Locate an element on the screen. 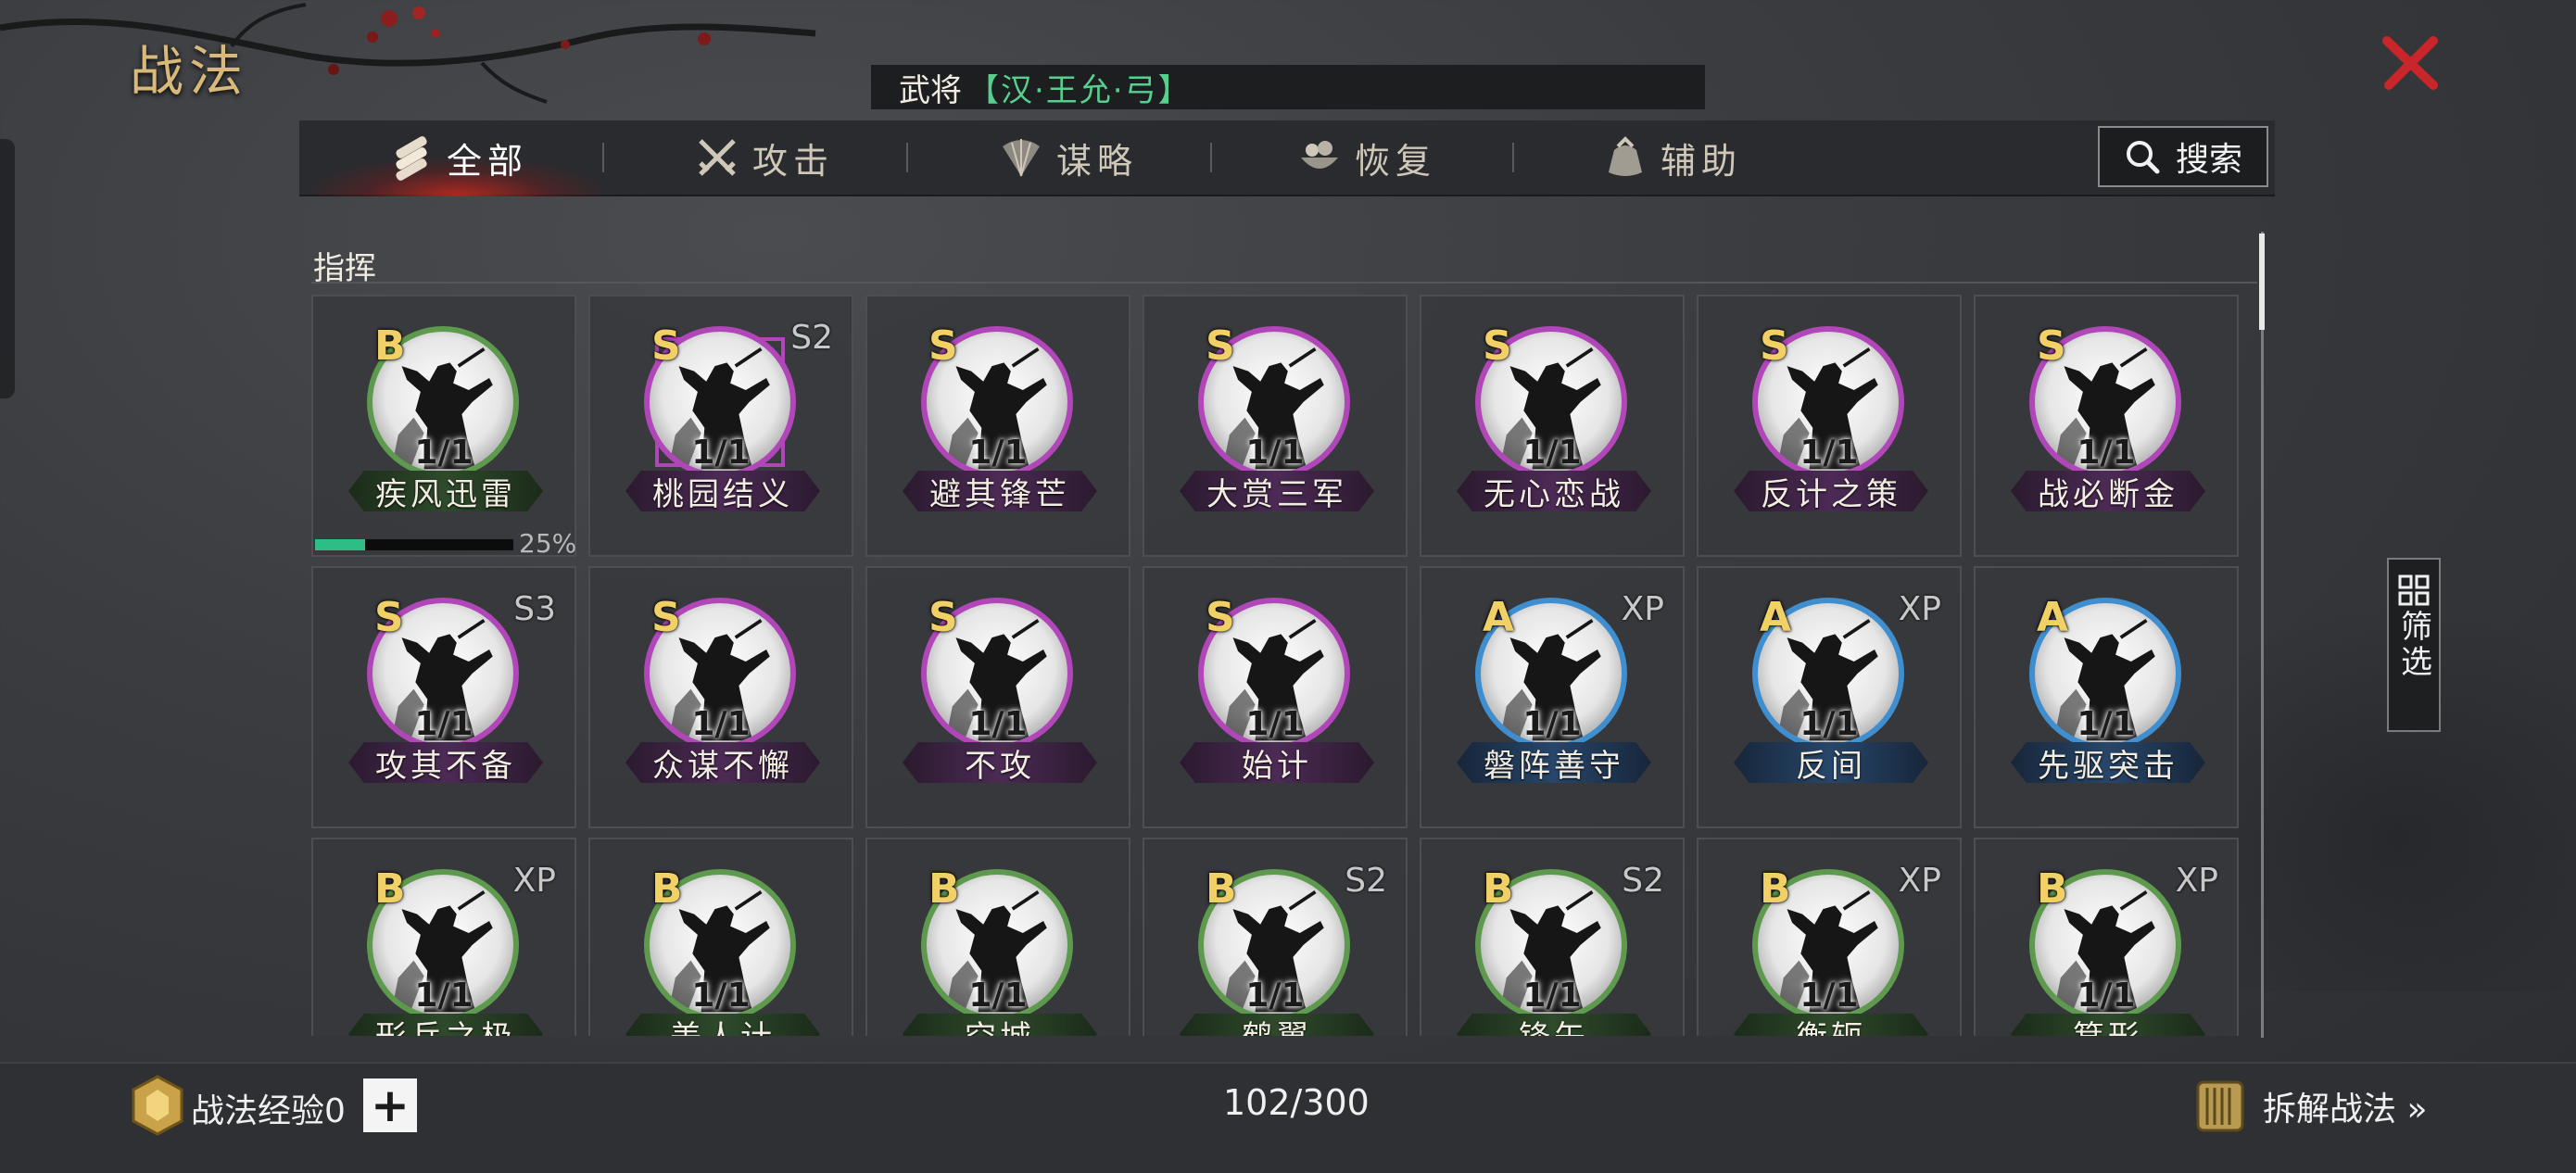 The width and height of the screenshot is (2576, 1173). plum-branch-decoration is located at coordinates (408, 53).